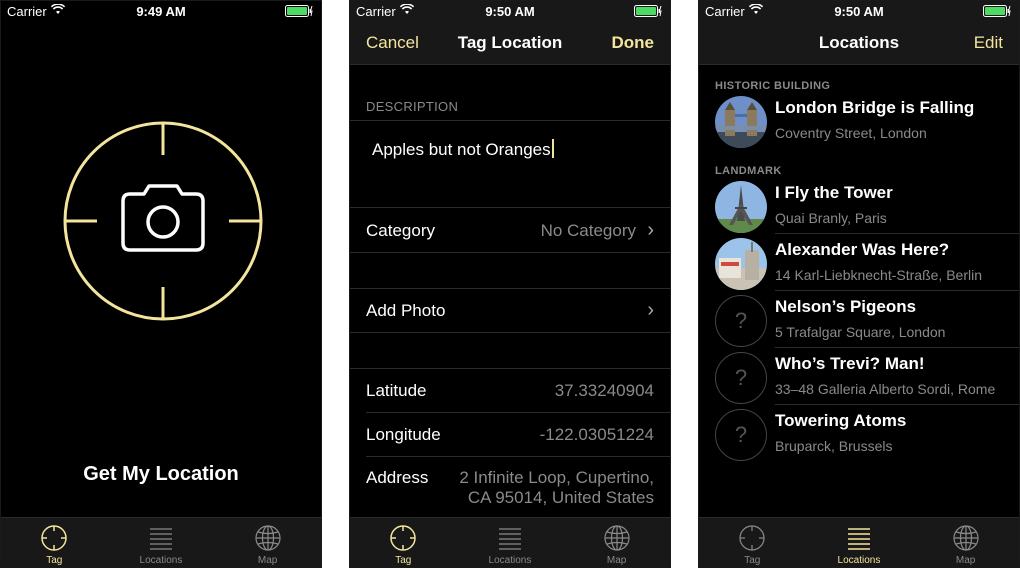  Describe the element at coordinates (834, 446) in the screenshot. I see `location-address: Bruparck, Brussels` at that location.